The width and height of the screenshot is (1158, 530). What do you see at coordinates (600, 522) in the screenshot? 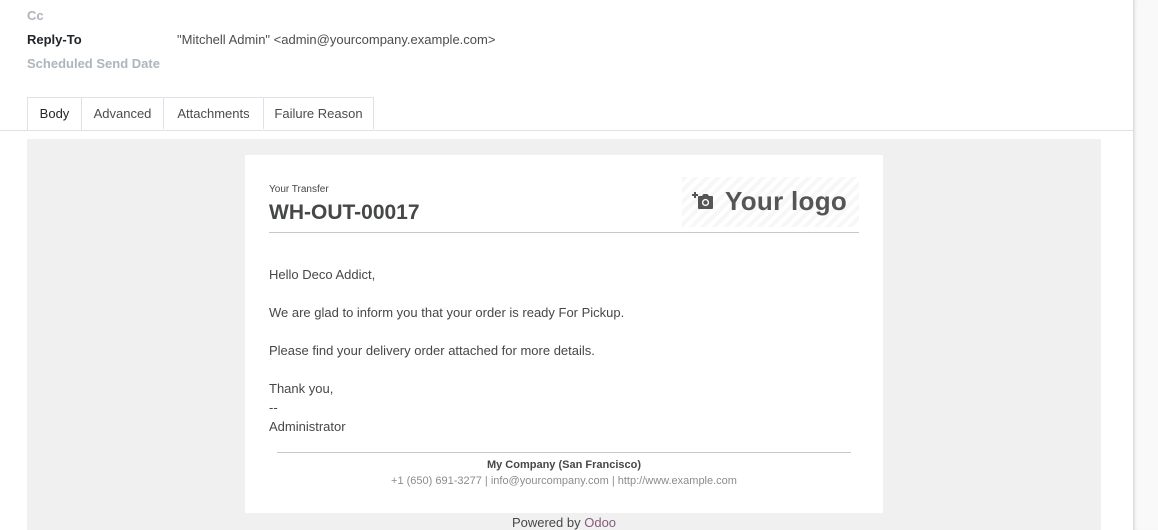
I see `odoo-link: Odoo` at bounding box center [600, 522].